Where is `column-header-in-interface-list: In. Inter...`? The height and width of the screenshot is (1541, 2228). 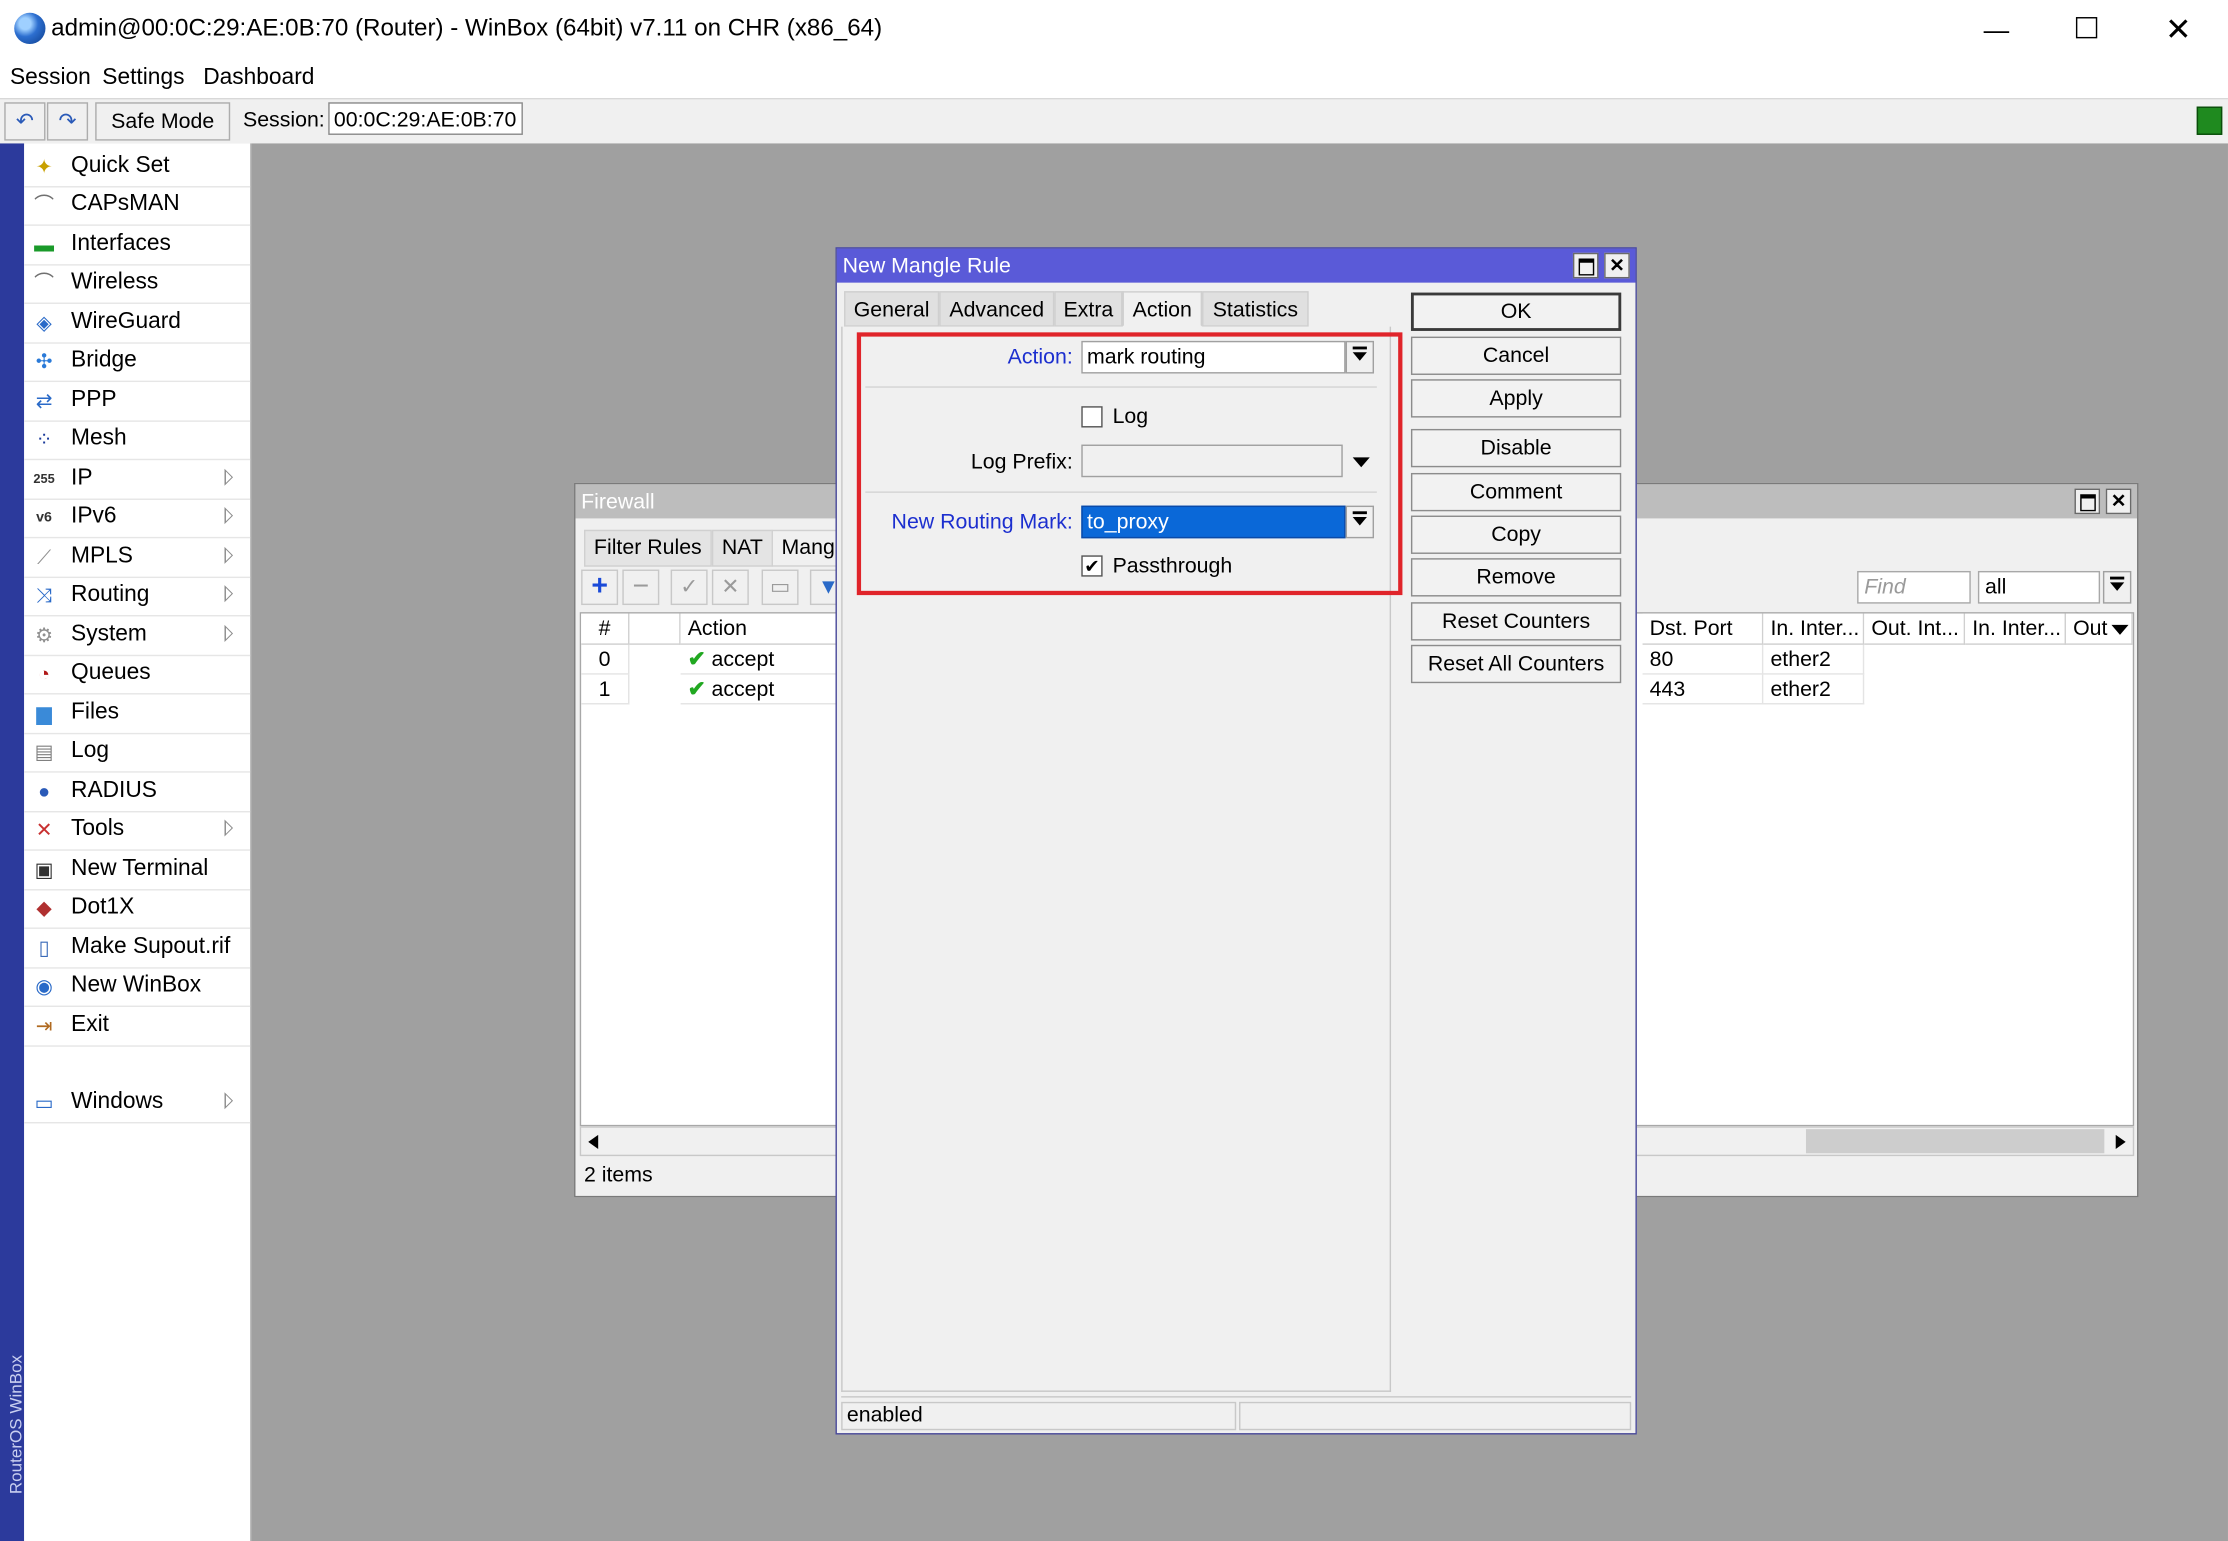 column-header-in-interface-list: In. Inter... is located at coordinates (2015, 629).